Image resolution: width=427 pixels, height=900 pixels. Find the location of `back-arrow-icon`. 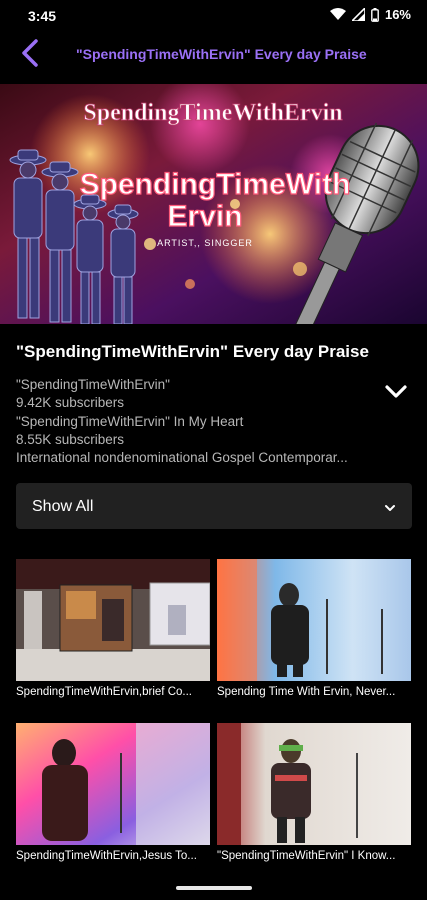

back-arrow-icon is located at coordinates (30, 55).